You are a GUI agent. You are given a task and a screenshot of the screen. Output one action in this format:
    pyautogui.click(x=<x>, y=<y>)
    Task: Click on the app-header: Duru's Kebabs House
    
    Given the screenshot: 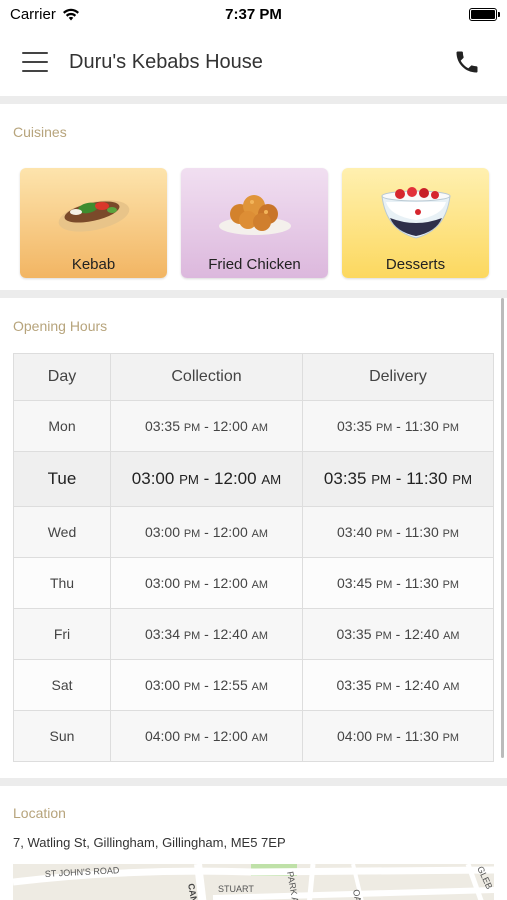 What is the action you would take?
    pyautogui.click(x=253, y=62)
    